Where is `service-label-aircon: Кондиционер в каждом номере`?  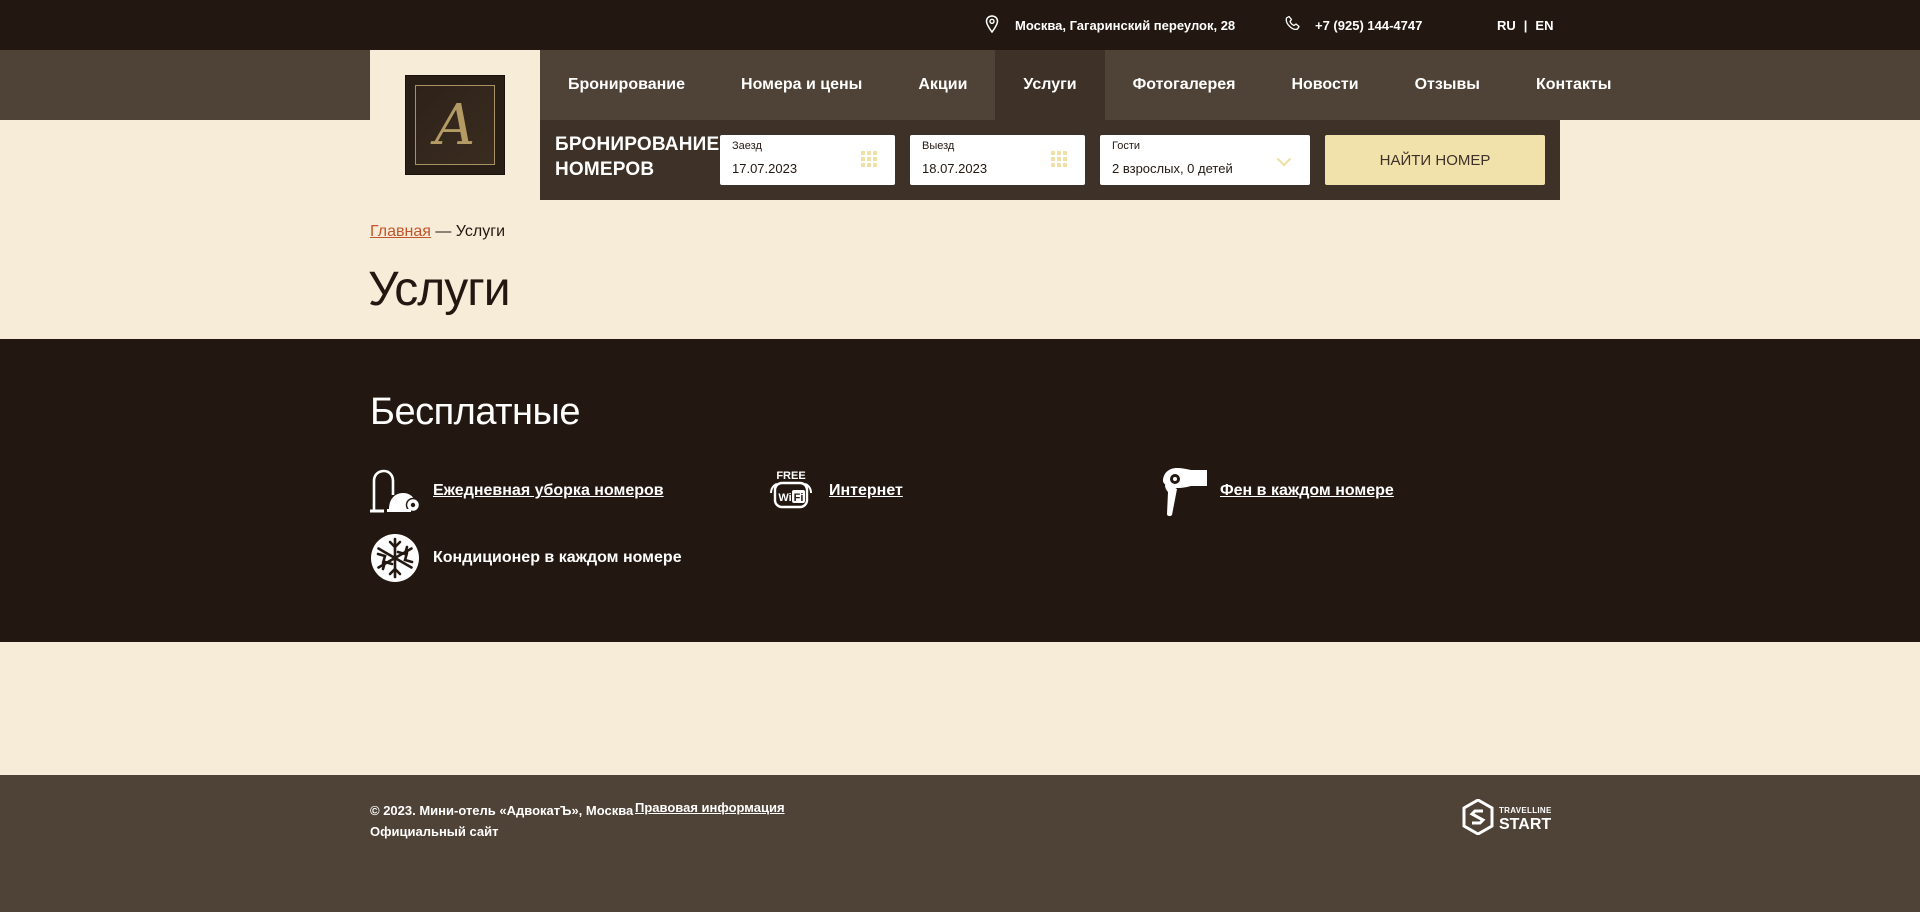
service-label-aircon: Кондиционер в каждом номере is located at coordinates (557, 557).